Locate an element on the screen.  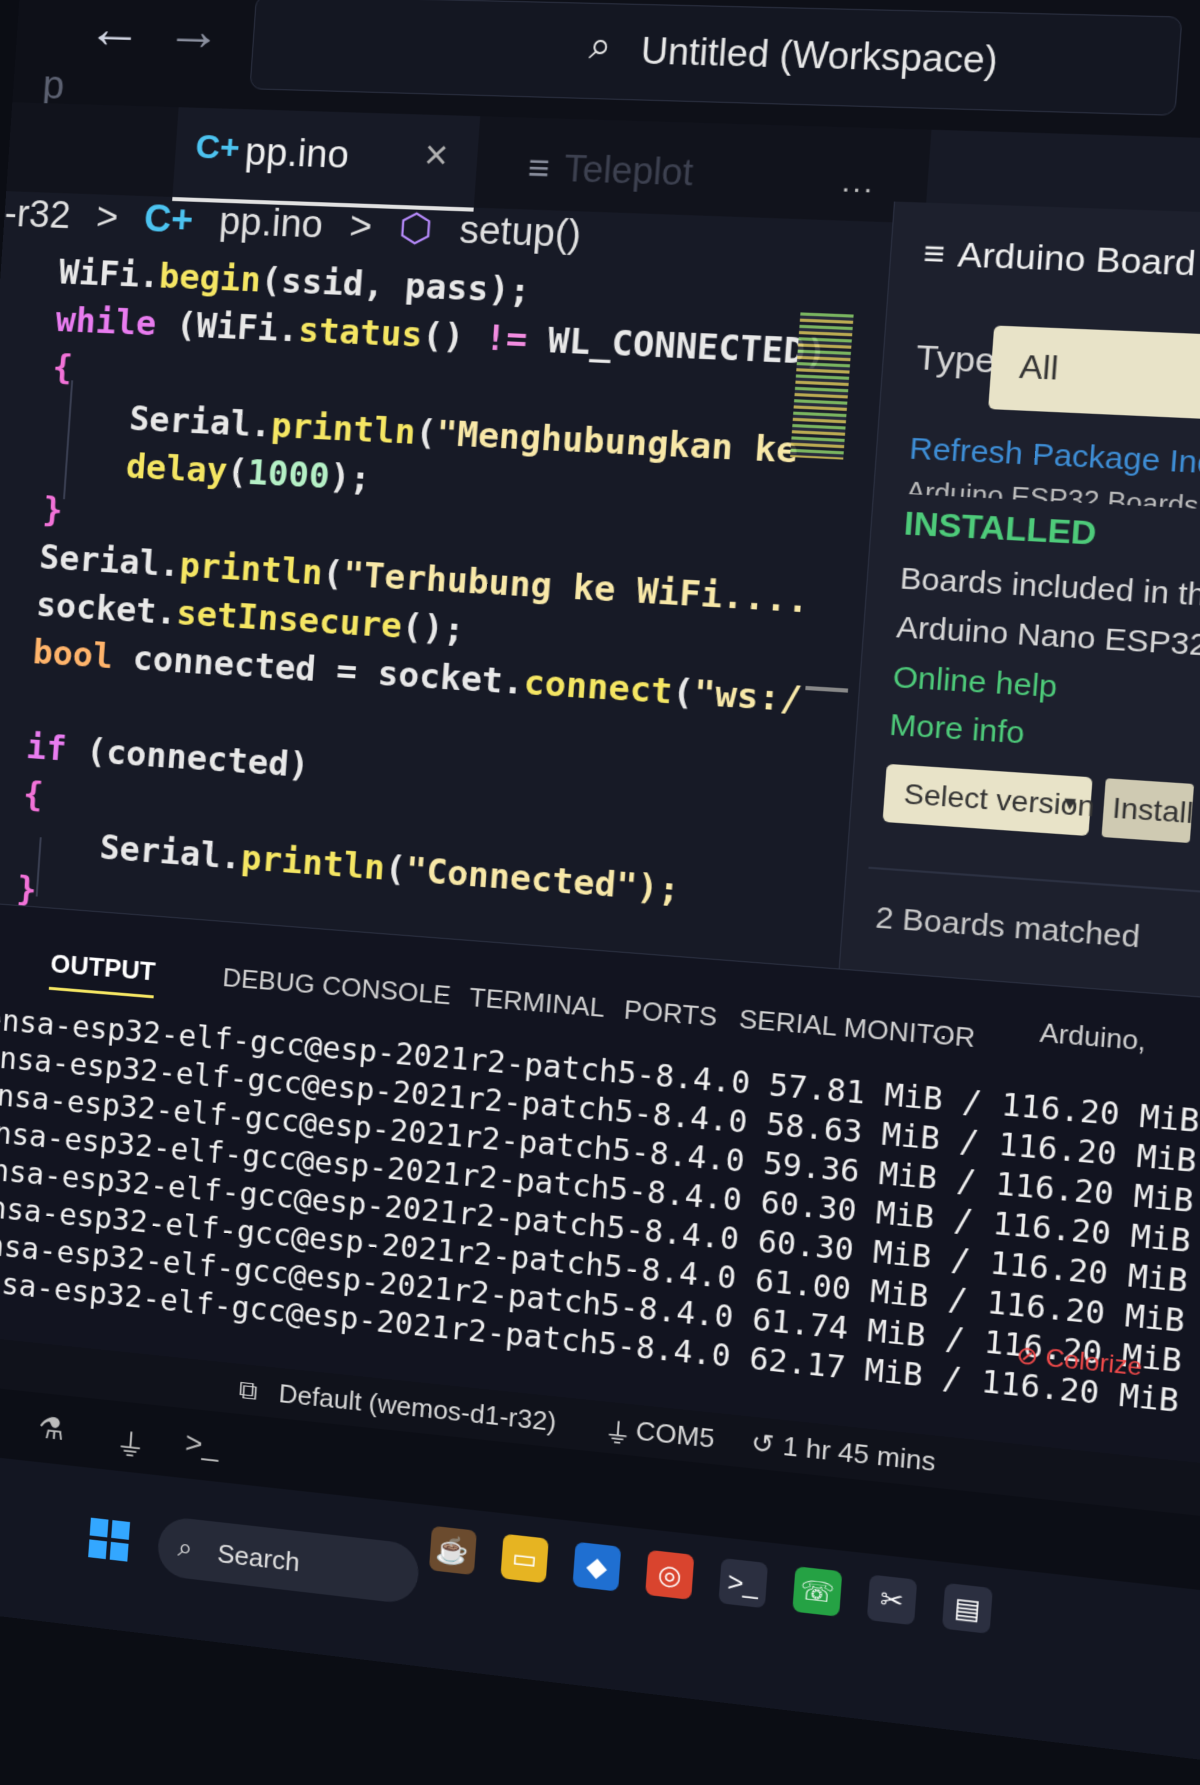
tab-output: OUTPUT is located at coordinates (102, 973).